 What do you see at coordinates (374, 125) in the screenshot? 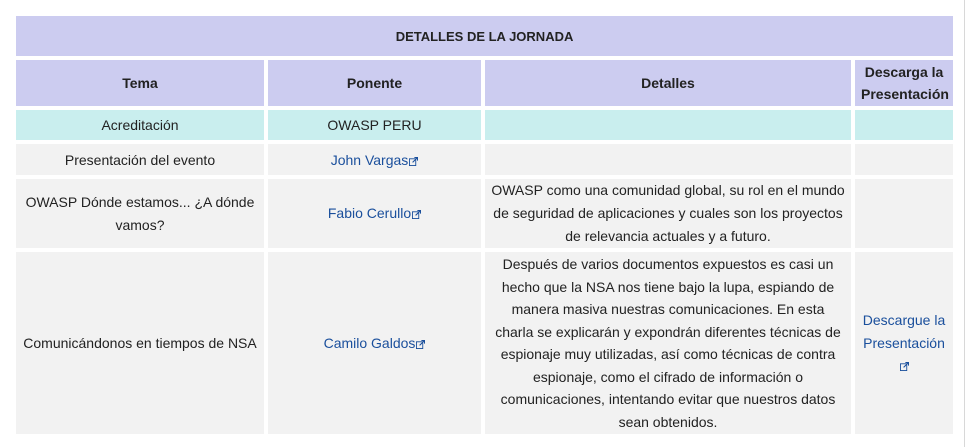
I see `speaker-cell: OWASP PERU` at bounding box center [374, 125].